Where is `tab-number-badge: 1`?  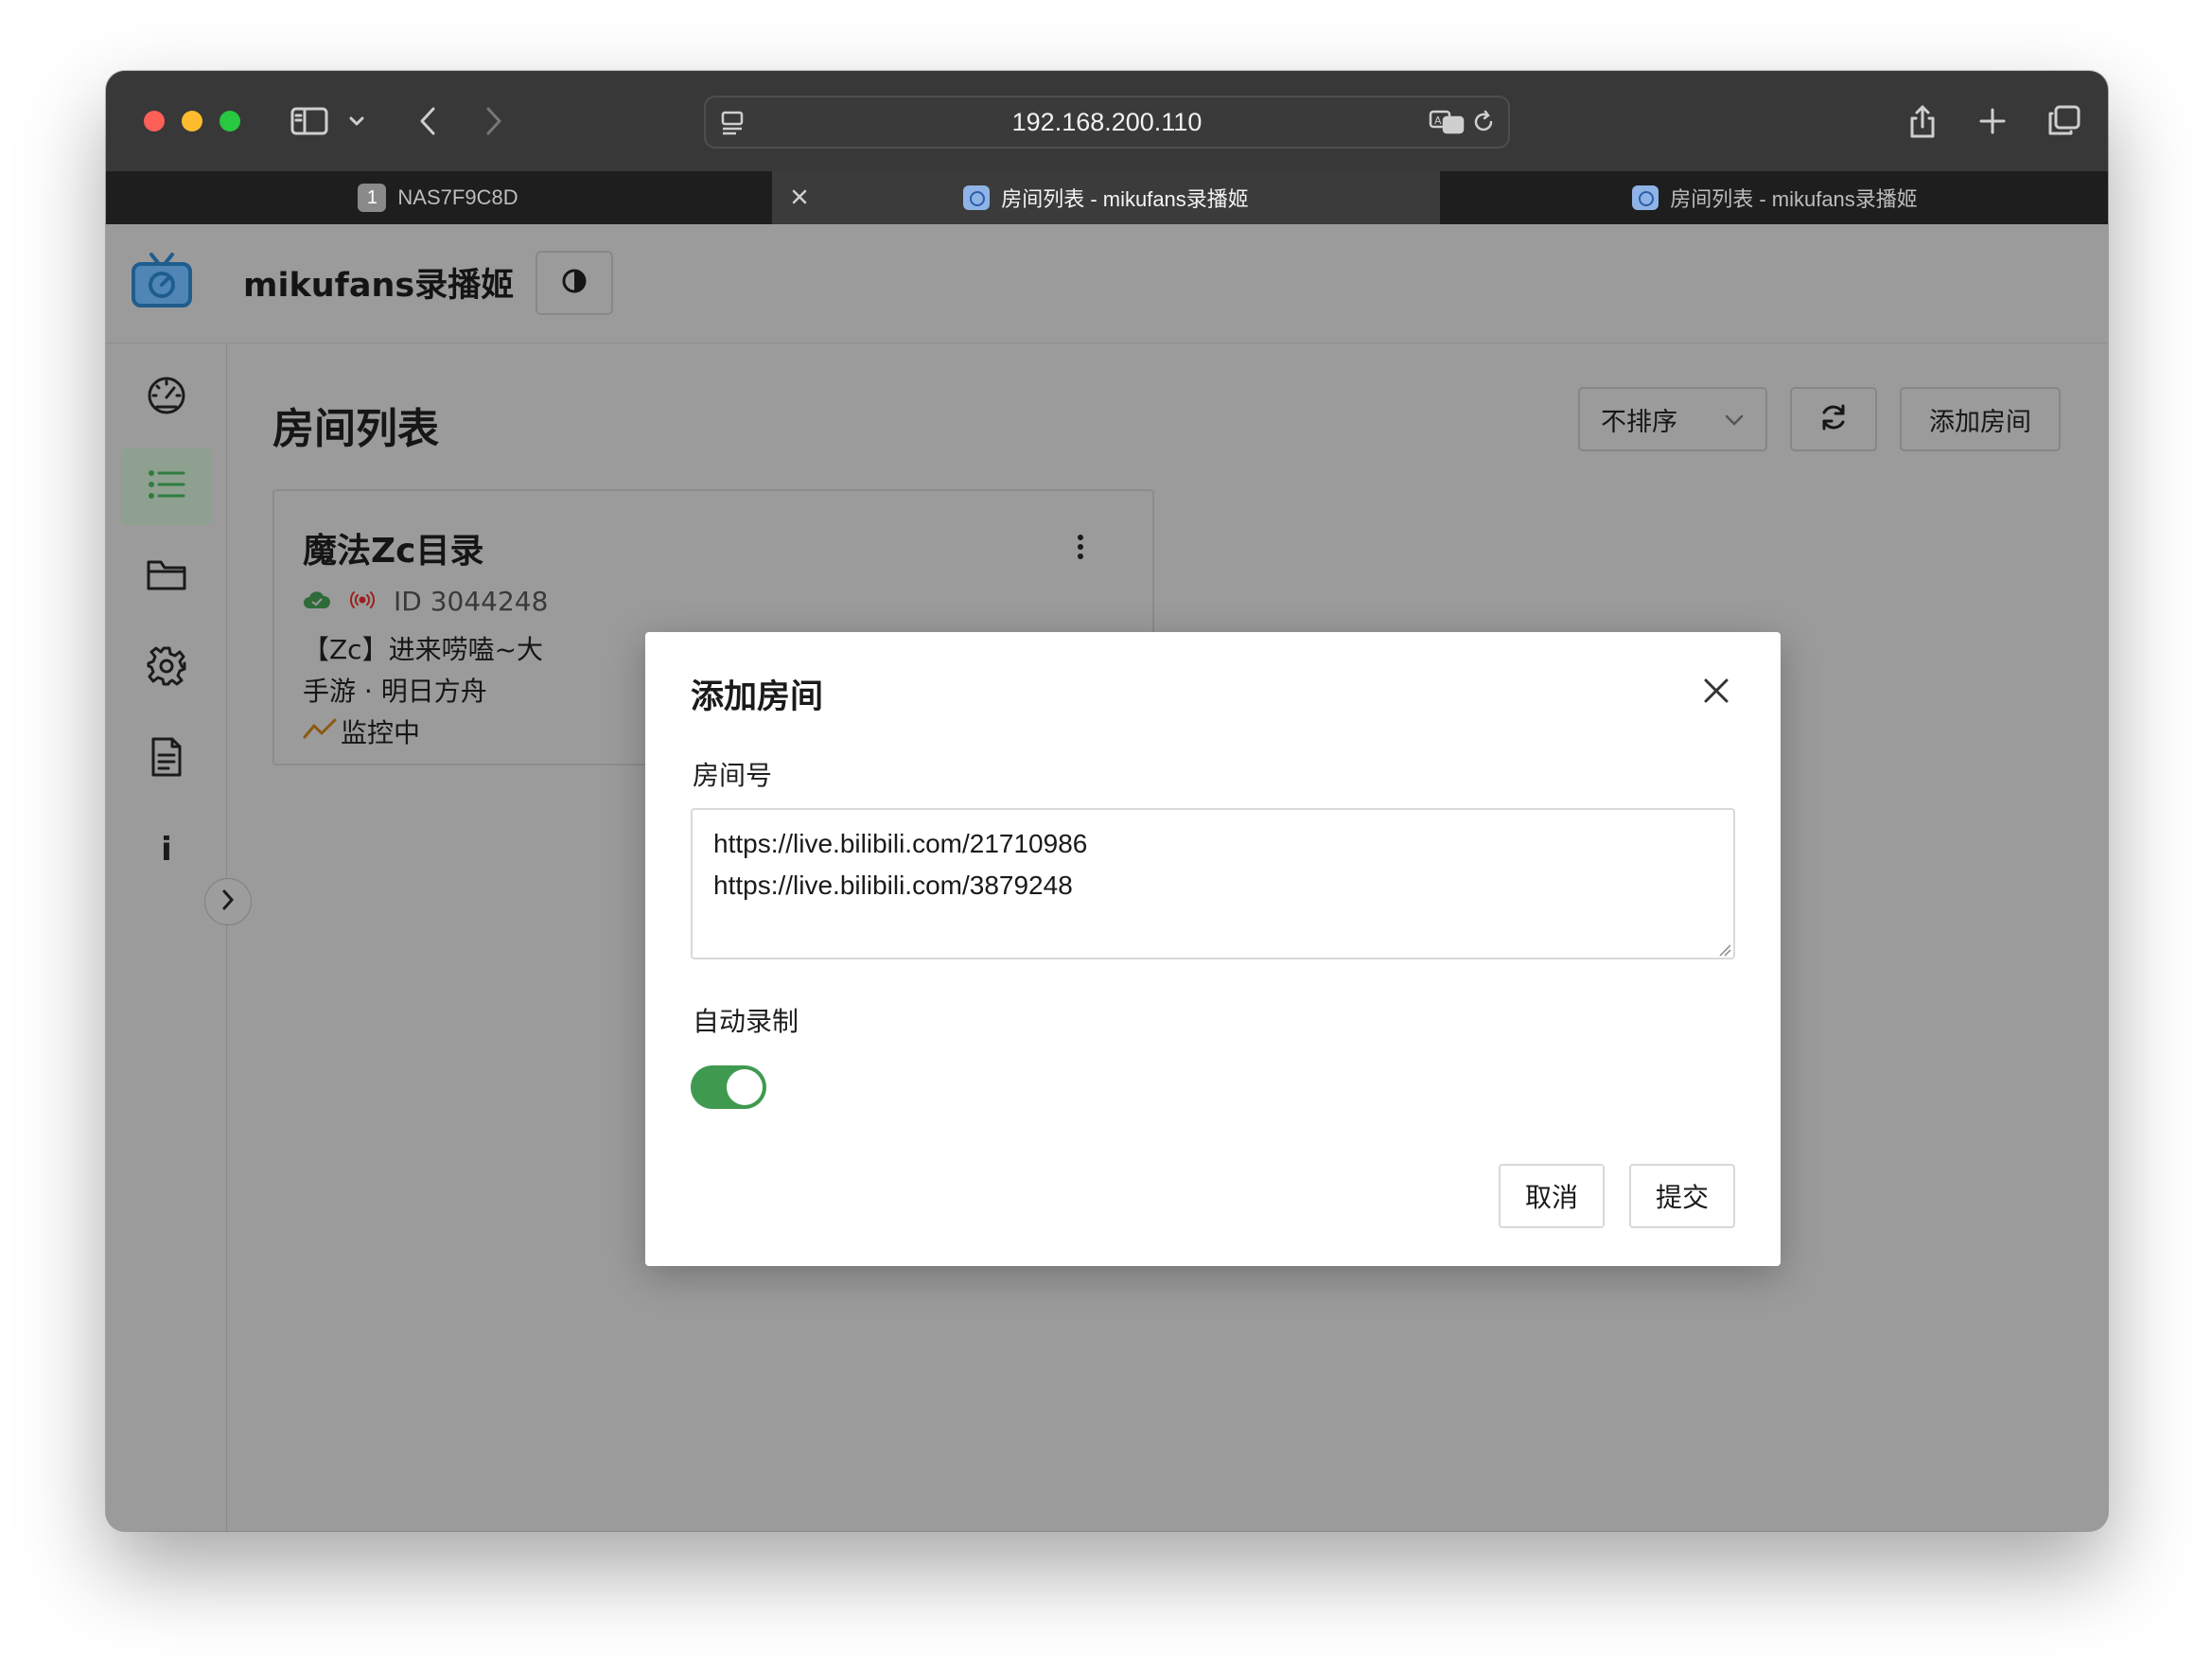
tab-number-badge: 1 is located at coordinates (373, 198).